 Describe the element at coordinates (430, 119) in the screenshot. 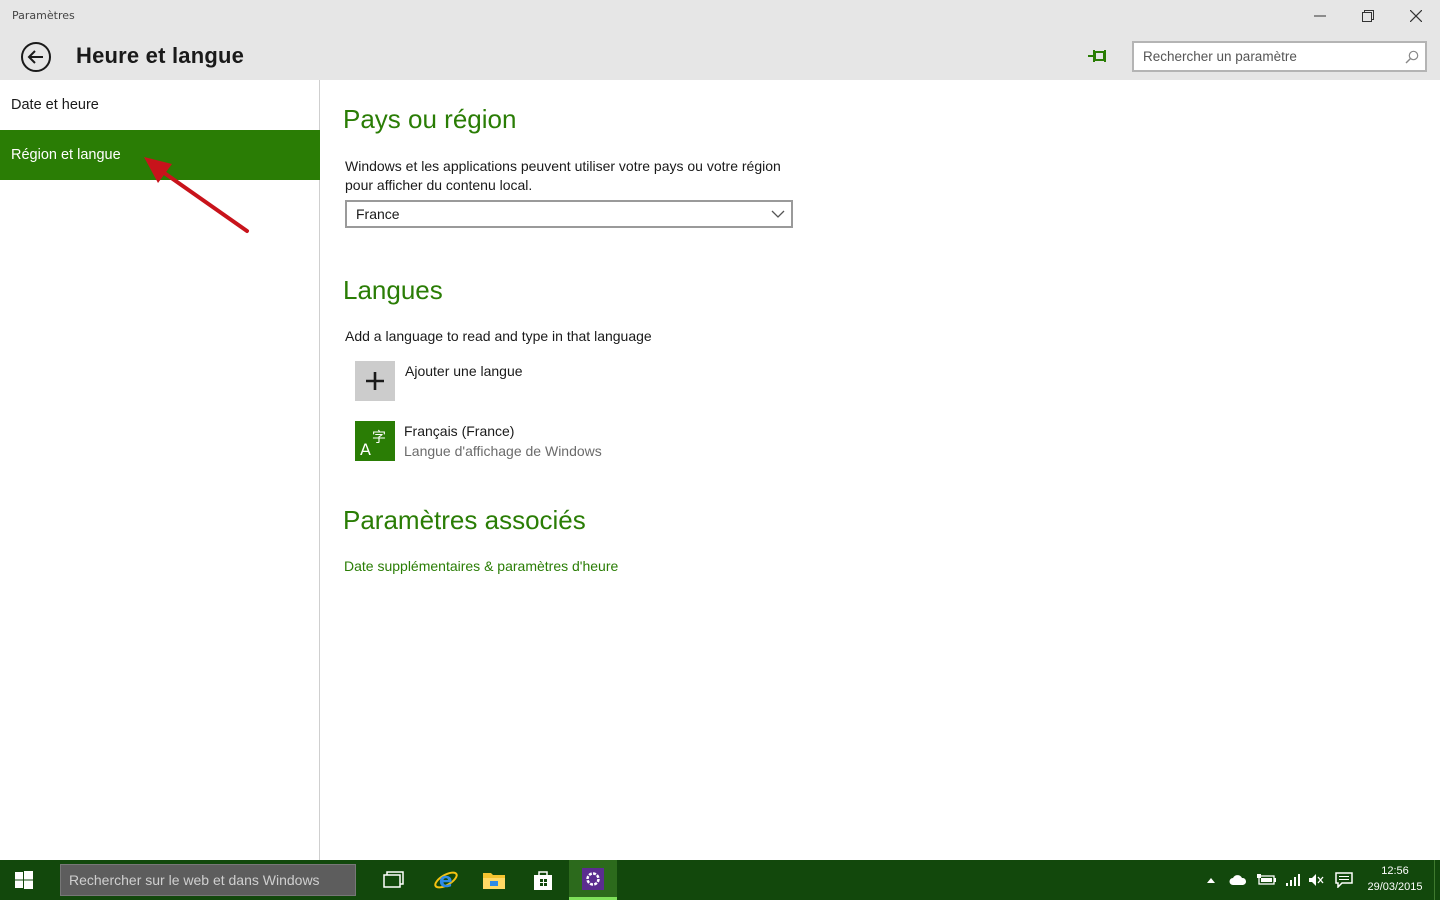

I see `region-section-title: Pays ou région` at that location.